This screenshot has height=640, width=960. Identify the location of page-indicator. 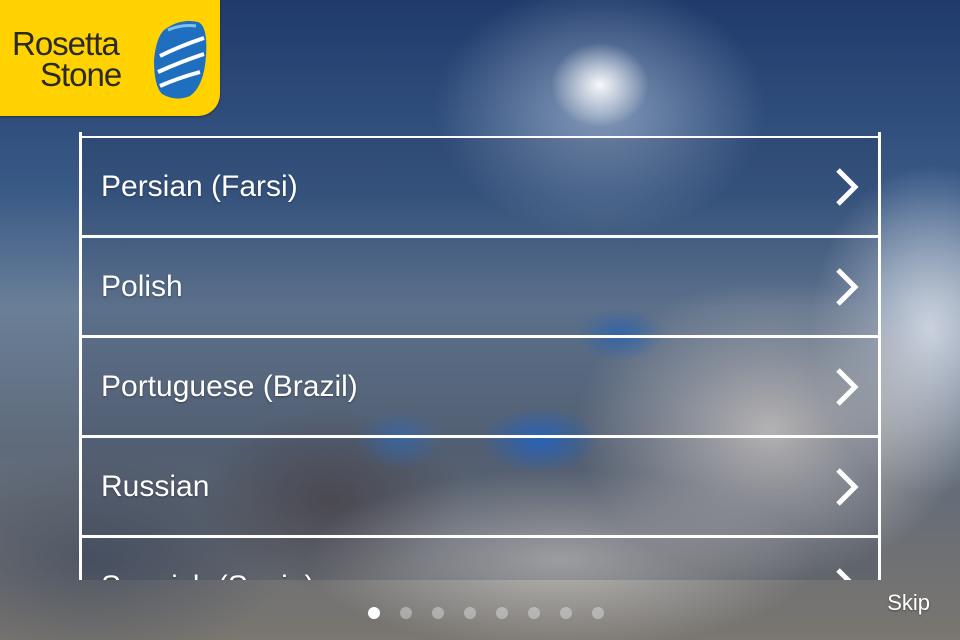
(496, 614).